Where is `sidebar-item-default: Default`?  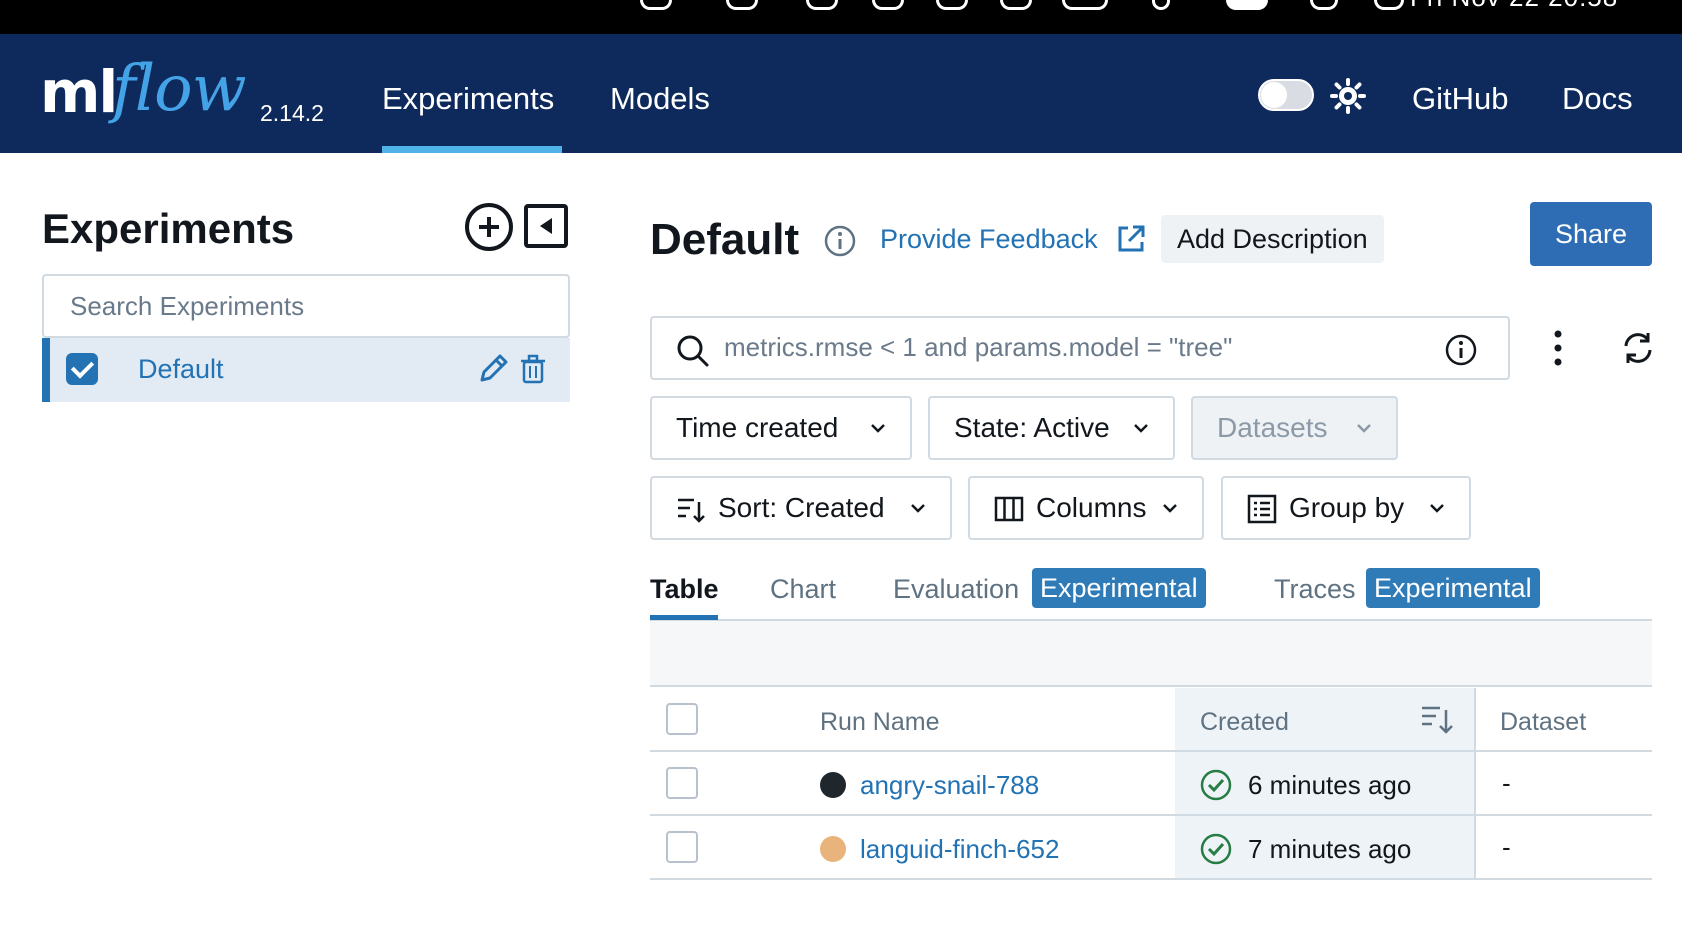
sidebar-item-default: Default is located at coordinates (306, 370).